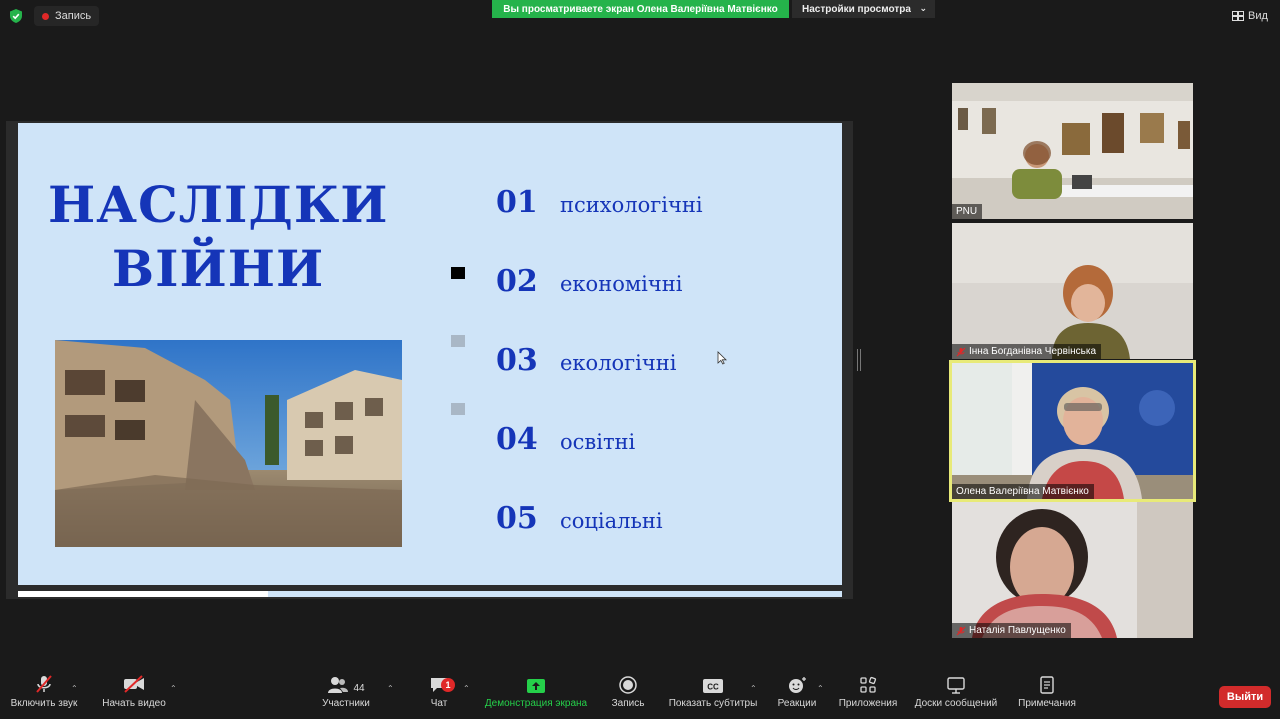  What do you see at coordinates (134, 703) in the screenshot?
I see `start-video-label: Начать видео` at bounding box center [134, 703].